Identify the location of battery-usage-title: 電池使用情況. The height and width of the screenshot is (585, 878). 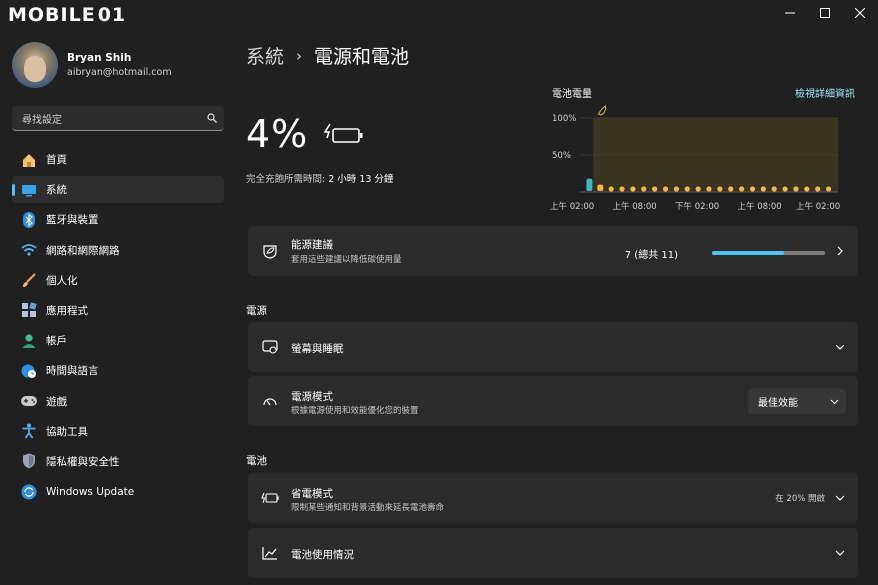
(322, 555).